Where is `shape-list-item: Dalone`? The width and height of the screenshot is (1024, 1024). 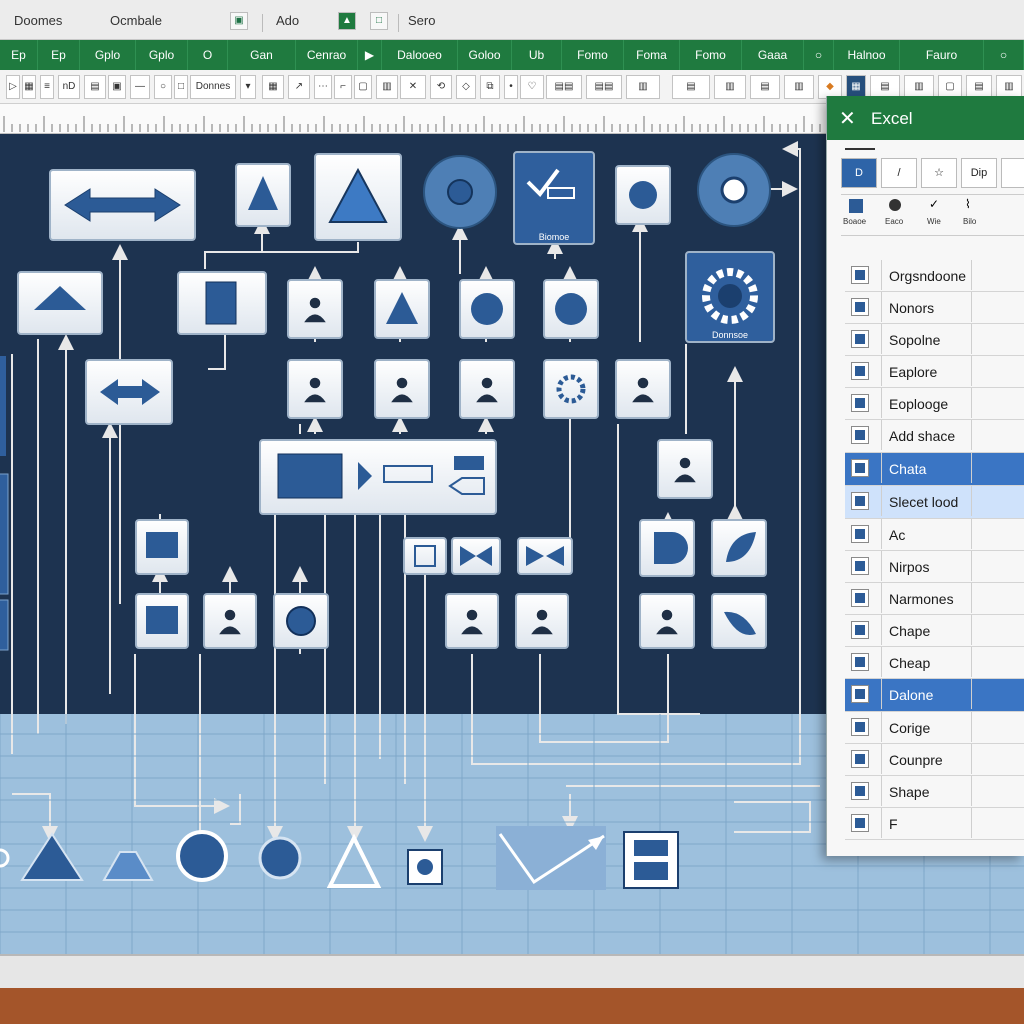
shape-list-item: Dalone is located at coordinates (934, 695).